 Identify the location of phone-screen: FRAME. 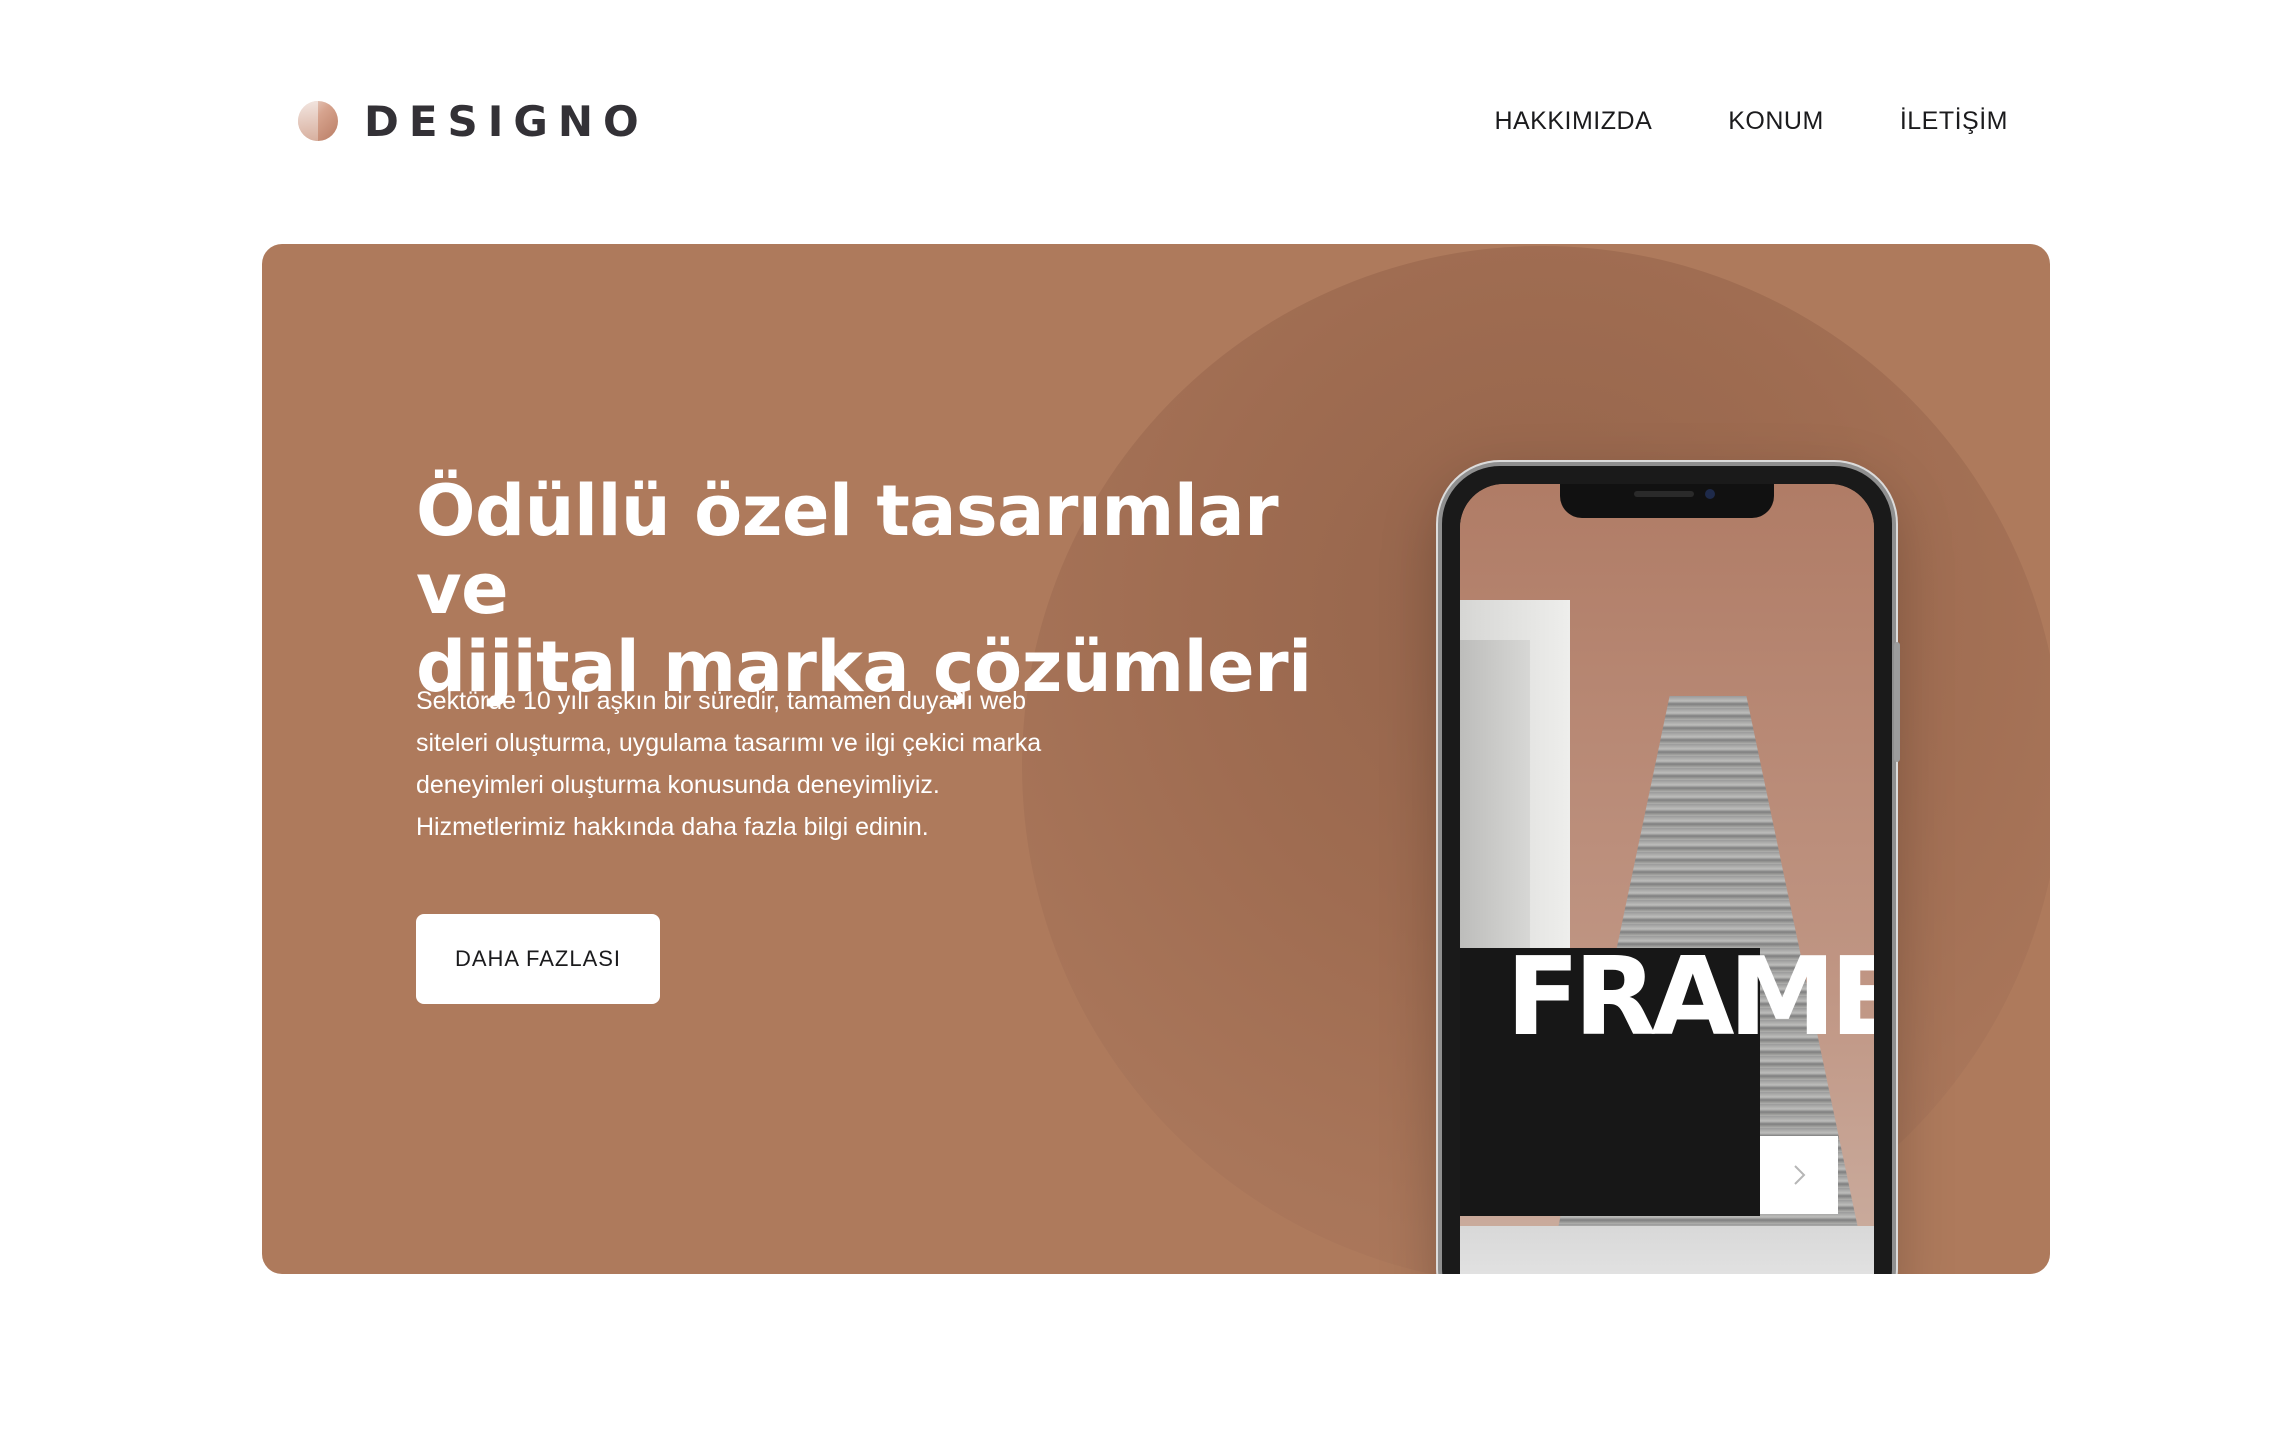
(1667, 879).